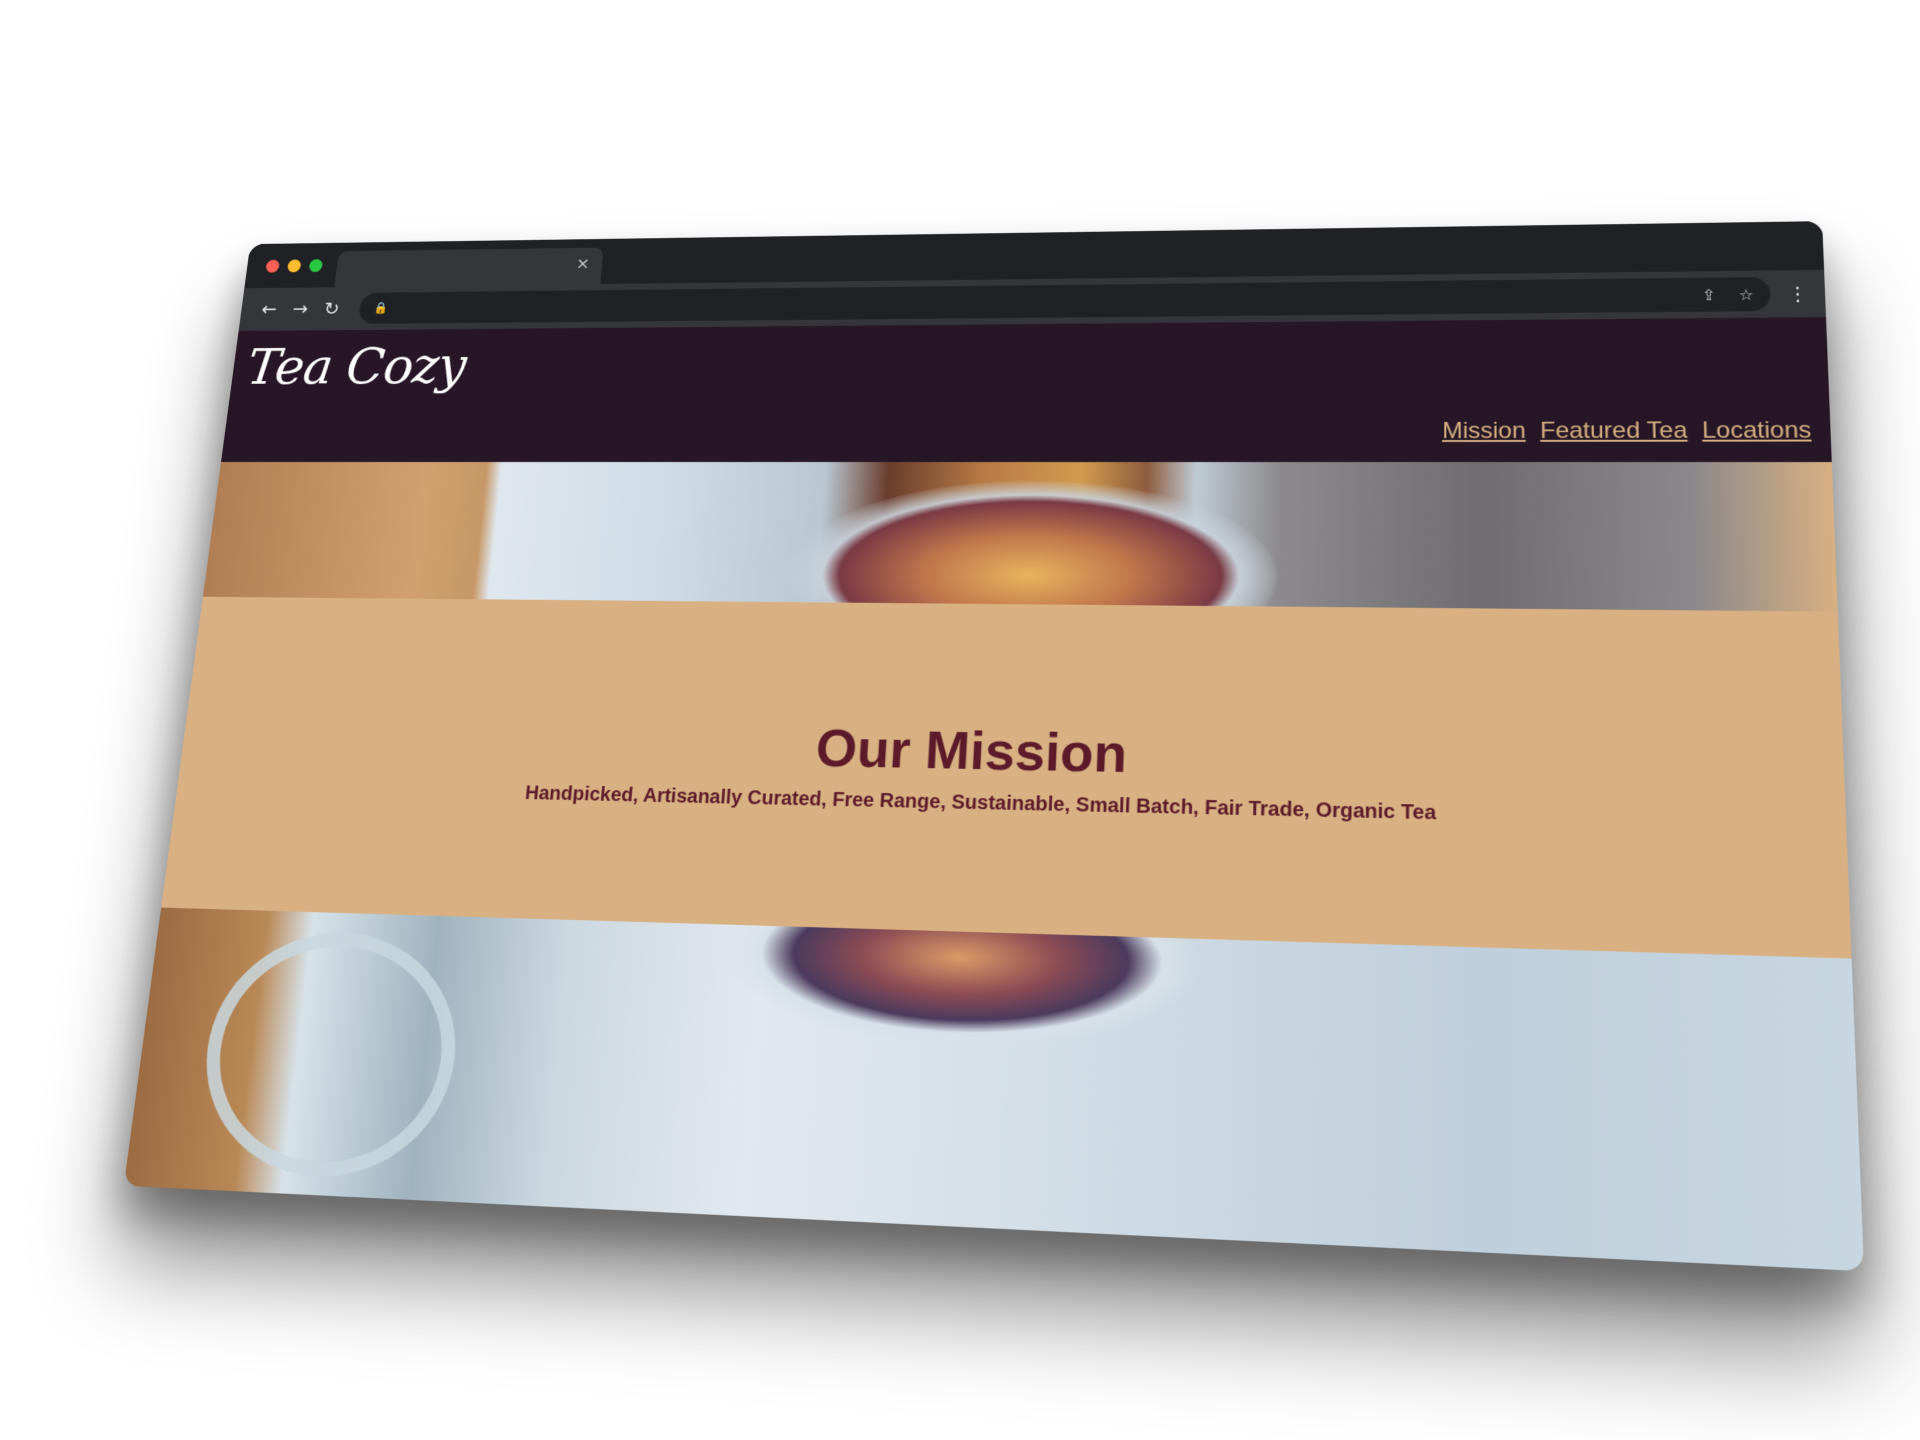  I want to click on share-icon: ⇪, so click(1708, 295).